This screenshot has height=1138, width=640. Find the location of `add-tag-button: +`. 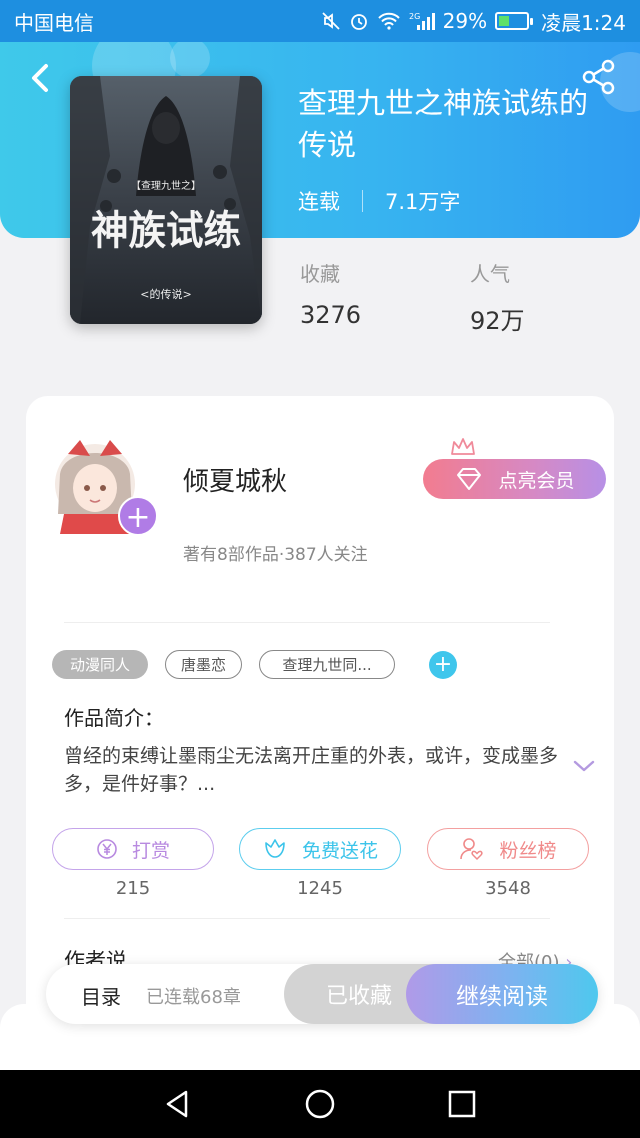

add-tag-button: + is located at coordinates (443, 665).